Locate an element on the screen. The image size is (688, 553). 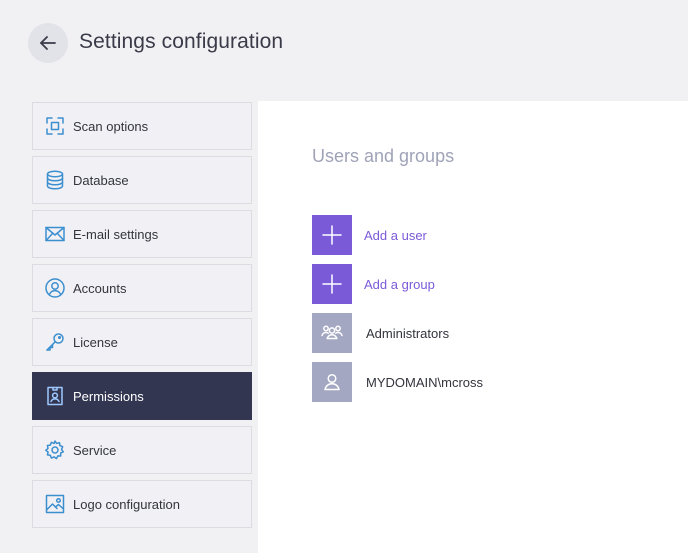
sidebar-item-email-settings: E-mail settings is located at coordinates (142, 234).